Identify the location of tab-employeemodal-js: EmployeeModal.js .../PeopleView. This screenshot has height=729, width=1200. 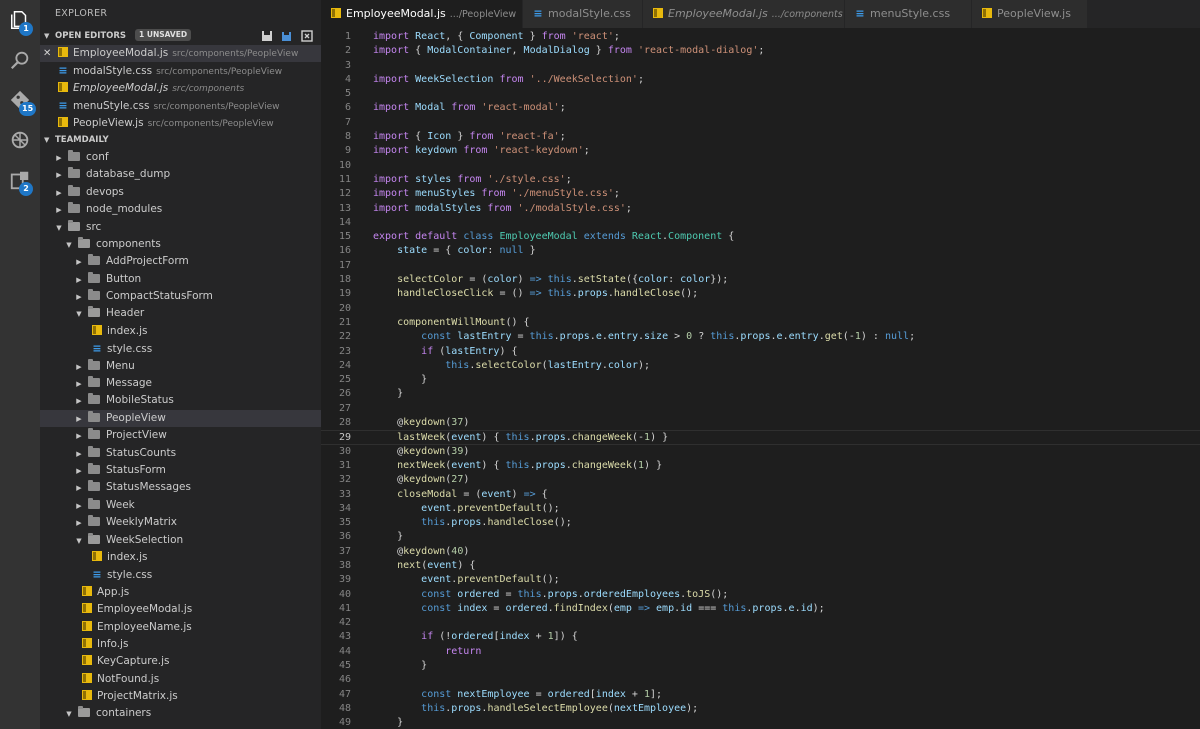
(428, 14).